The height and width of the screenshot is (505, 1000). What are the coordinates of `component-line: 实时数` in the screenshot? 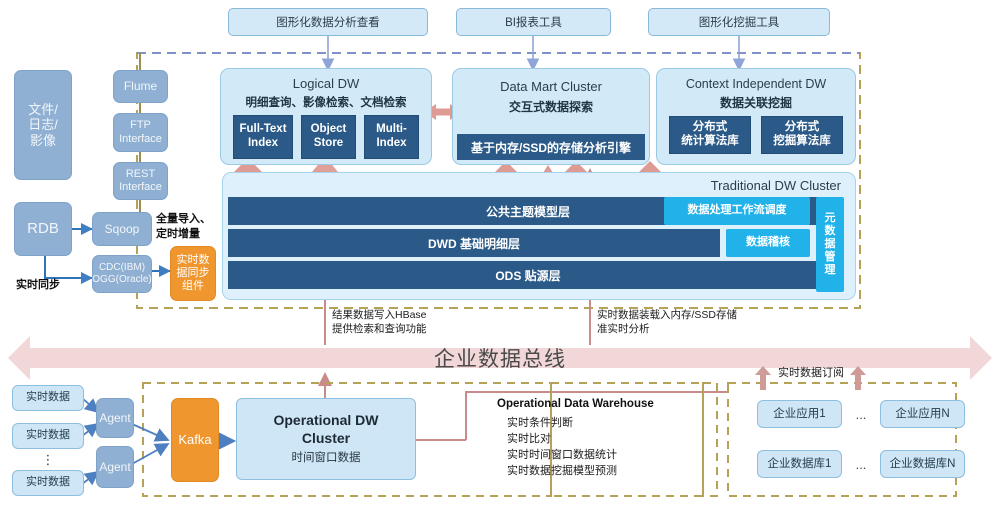 It's located at (193, 259).